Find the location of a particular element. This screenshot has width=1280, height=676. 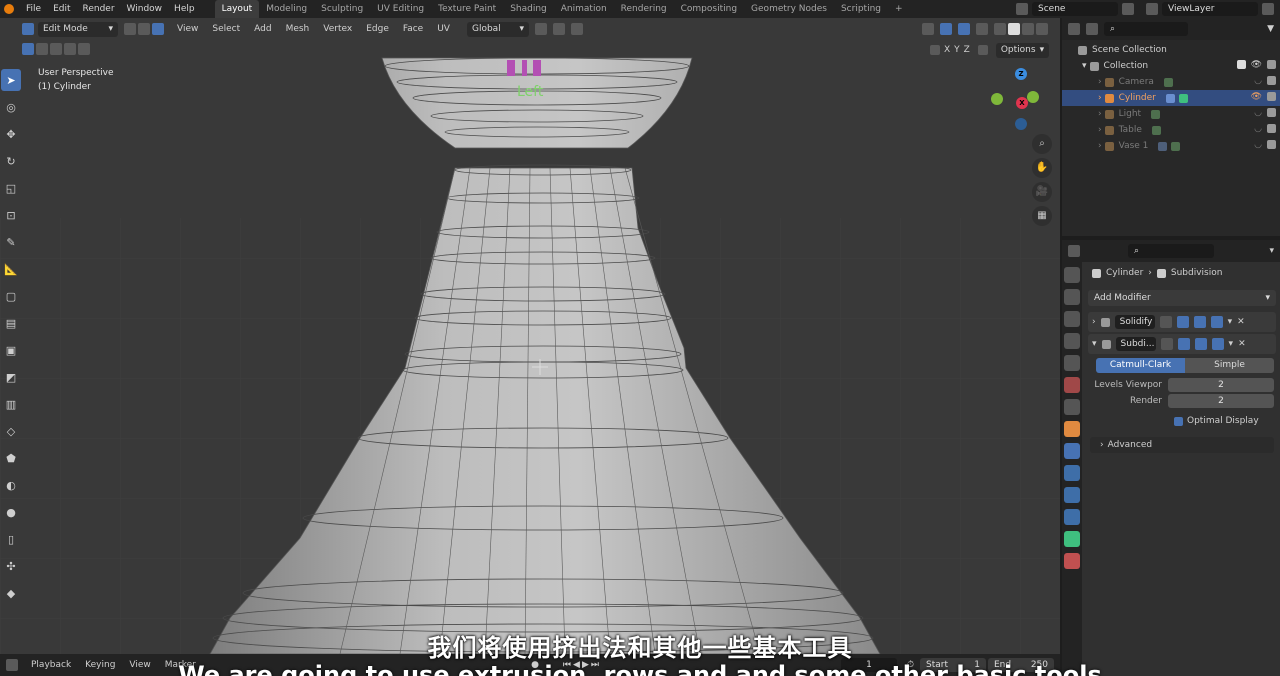

modifier-subdivision: ▾ Subdi... ▾ ✕ is located at coordinates (1182, 344).